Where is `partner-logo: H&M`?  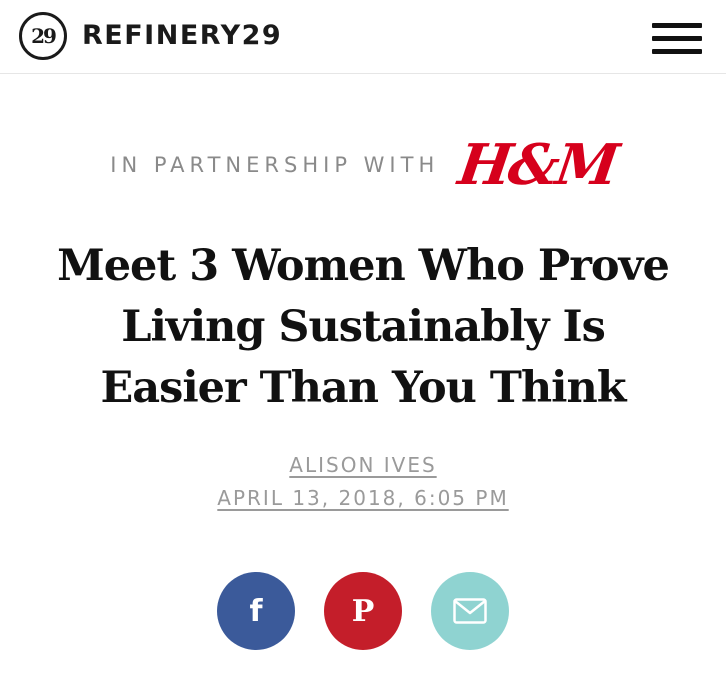 partner-logo: H&M is located at coordinates (538, 165).